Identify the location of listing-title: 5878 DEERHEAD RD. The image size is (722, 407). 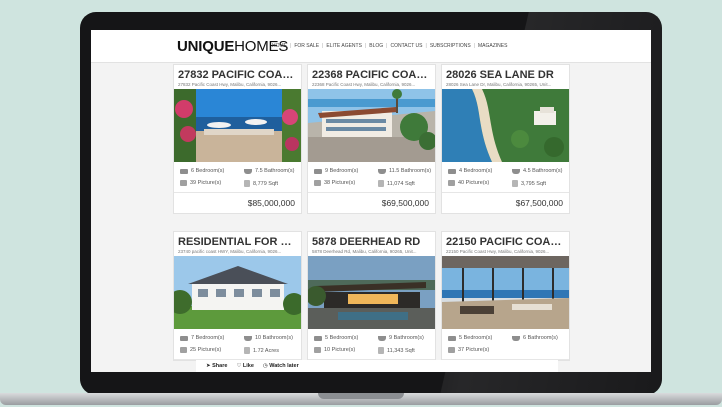
(371, 242).